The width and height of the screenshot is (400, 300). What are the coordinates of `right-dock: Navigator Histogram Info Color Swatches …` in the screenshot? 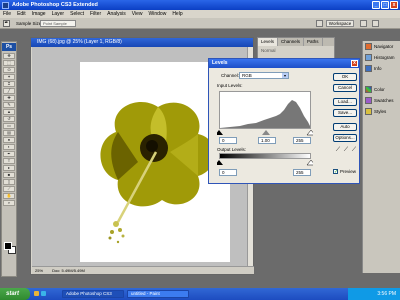 It's located at (381, 157).